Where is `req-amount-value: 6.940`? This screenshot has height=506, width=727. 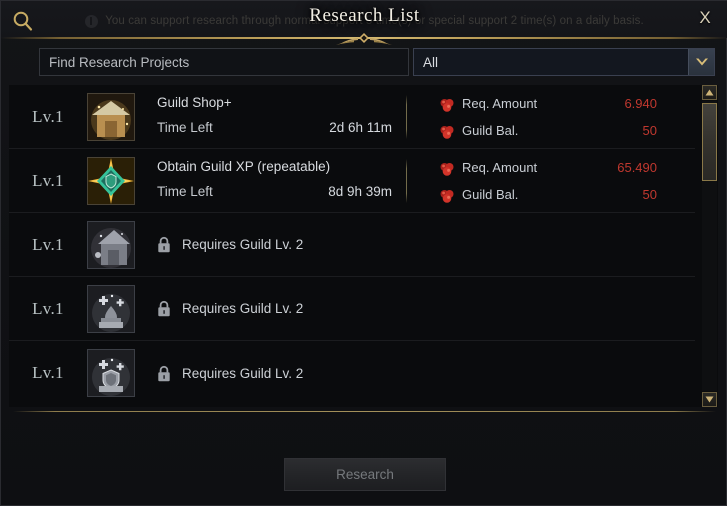
req-amount-value: 6.940 is located at coordinates (640, 103).